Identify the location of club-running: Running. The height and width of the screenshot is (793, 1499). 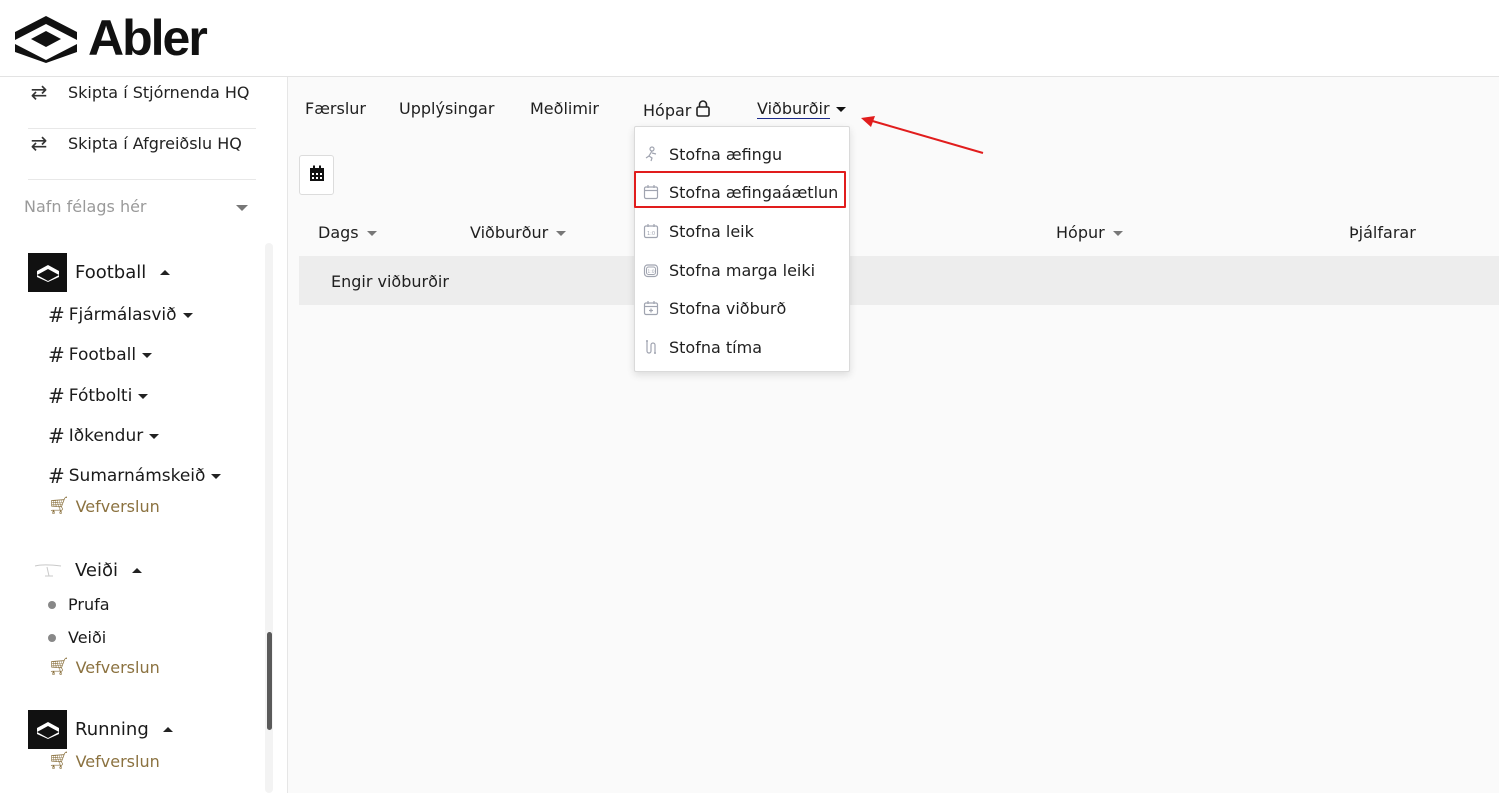
(100, 729).